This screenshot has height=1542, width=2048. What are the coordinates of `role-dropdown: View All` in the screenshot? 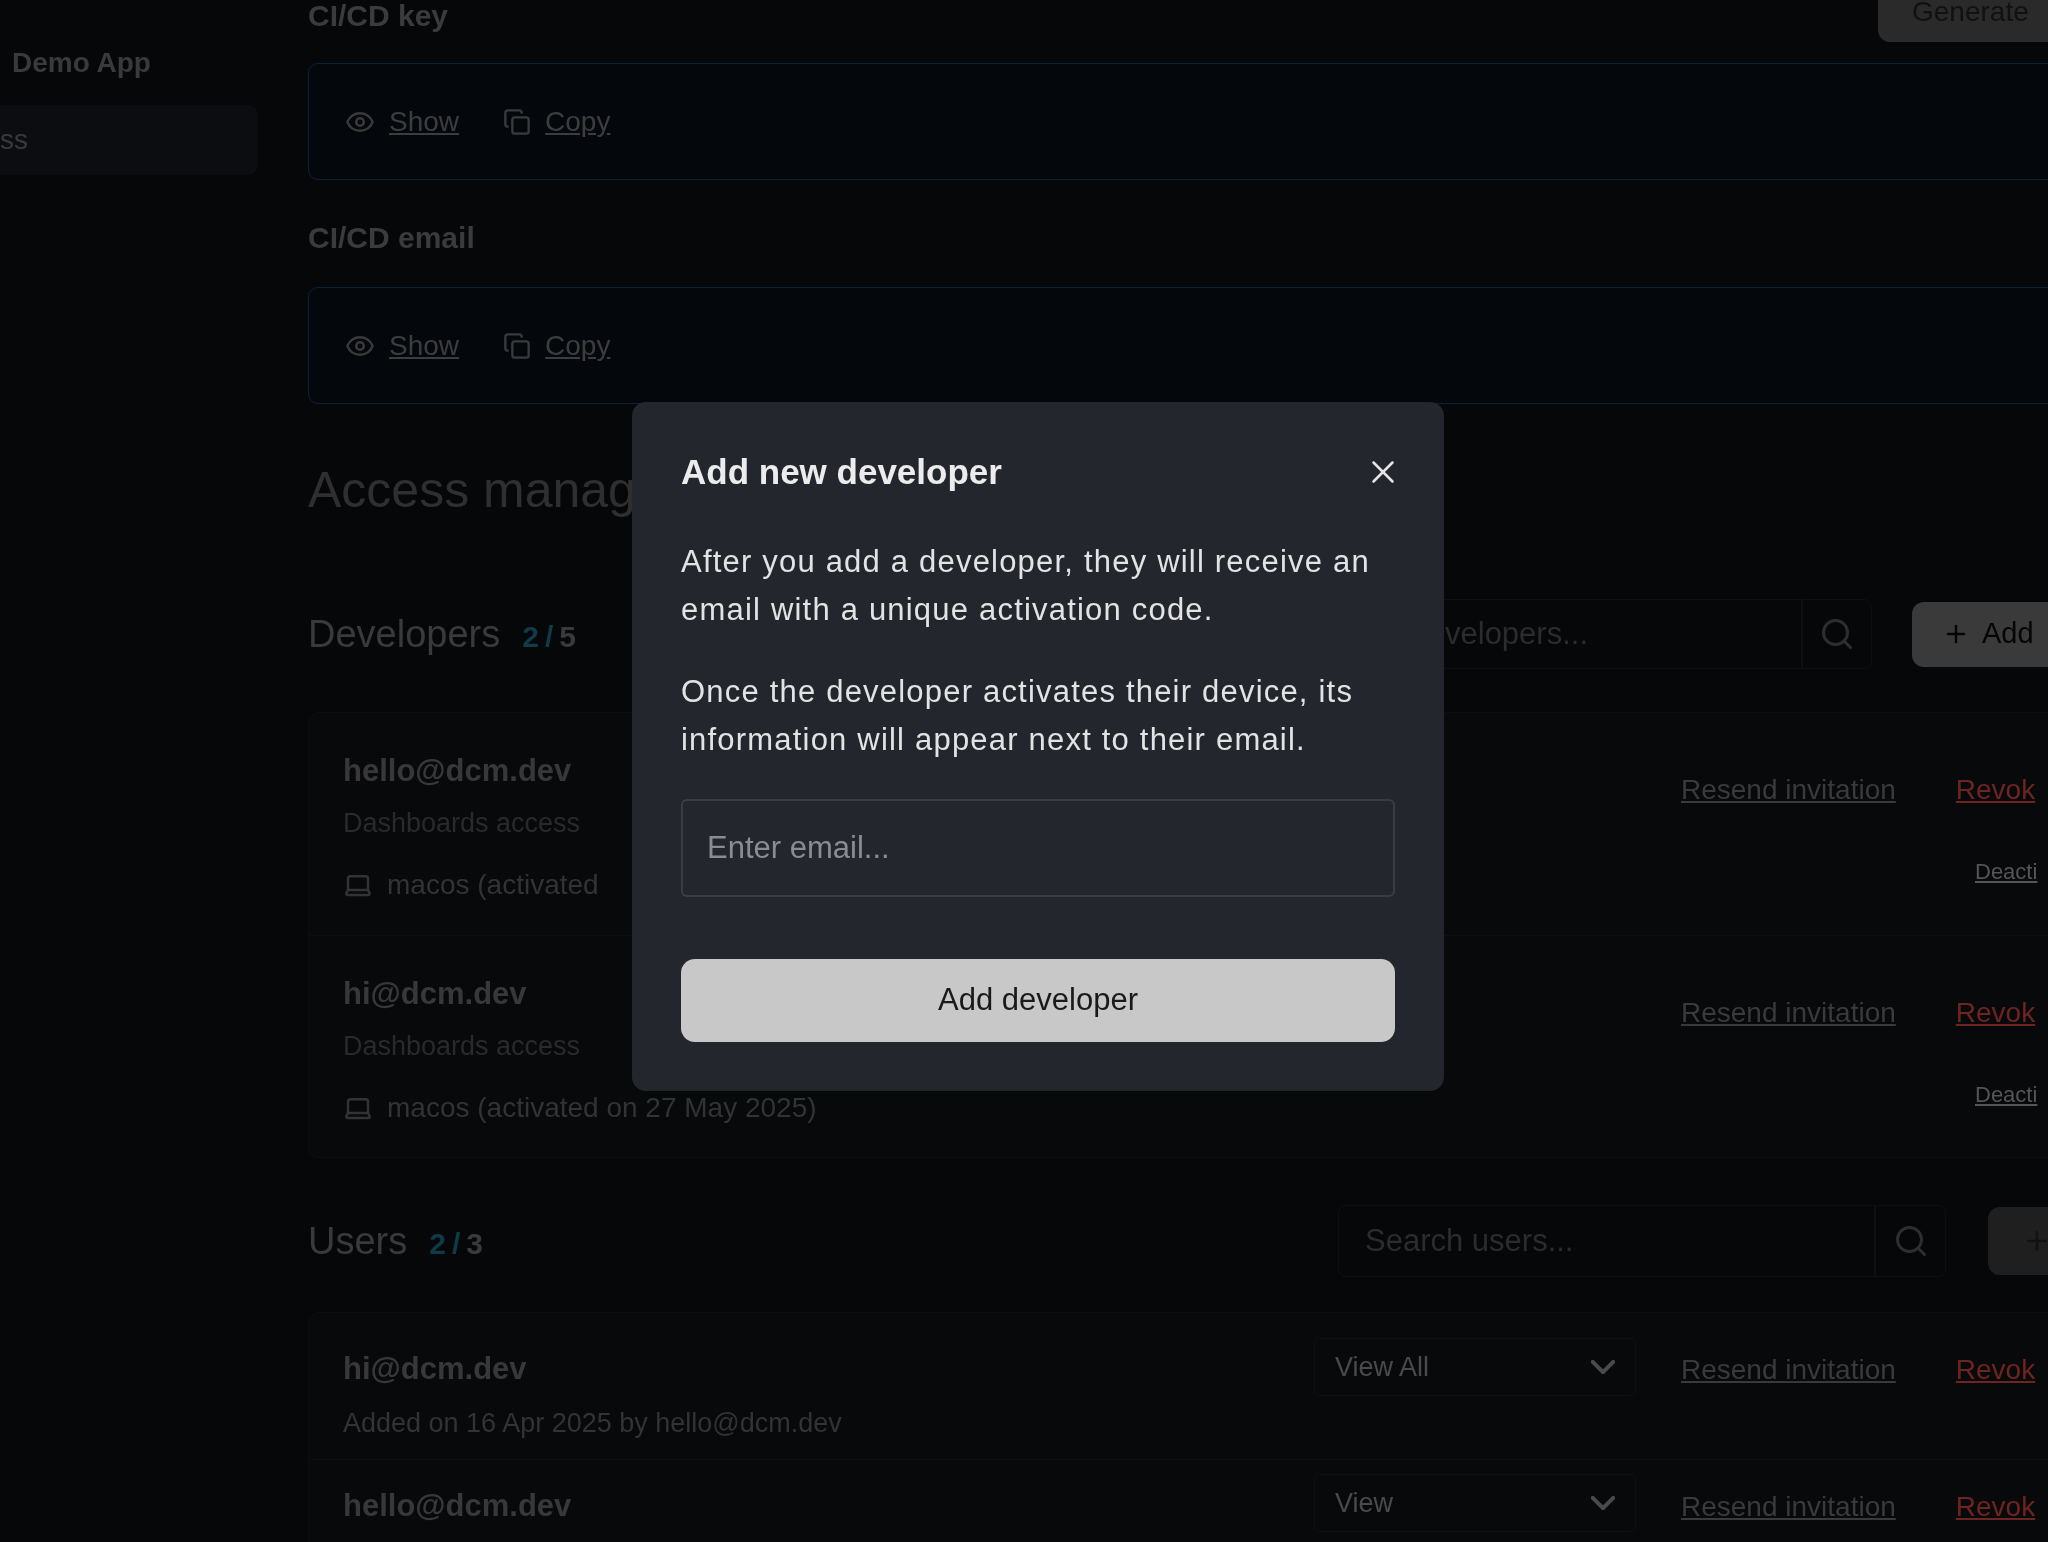 It's located at (1475, 1367).